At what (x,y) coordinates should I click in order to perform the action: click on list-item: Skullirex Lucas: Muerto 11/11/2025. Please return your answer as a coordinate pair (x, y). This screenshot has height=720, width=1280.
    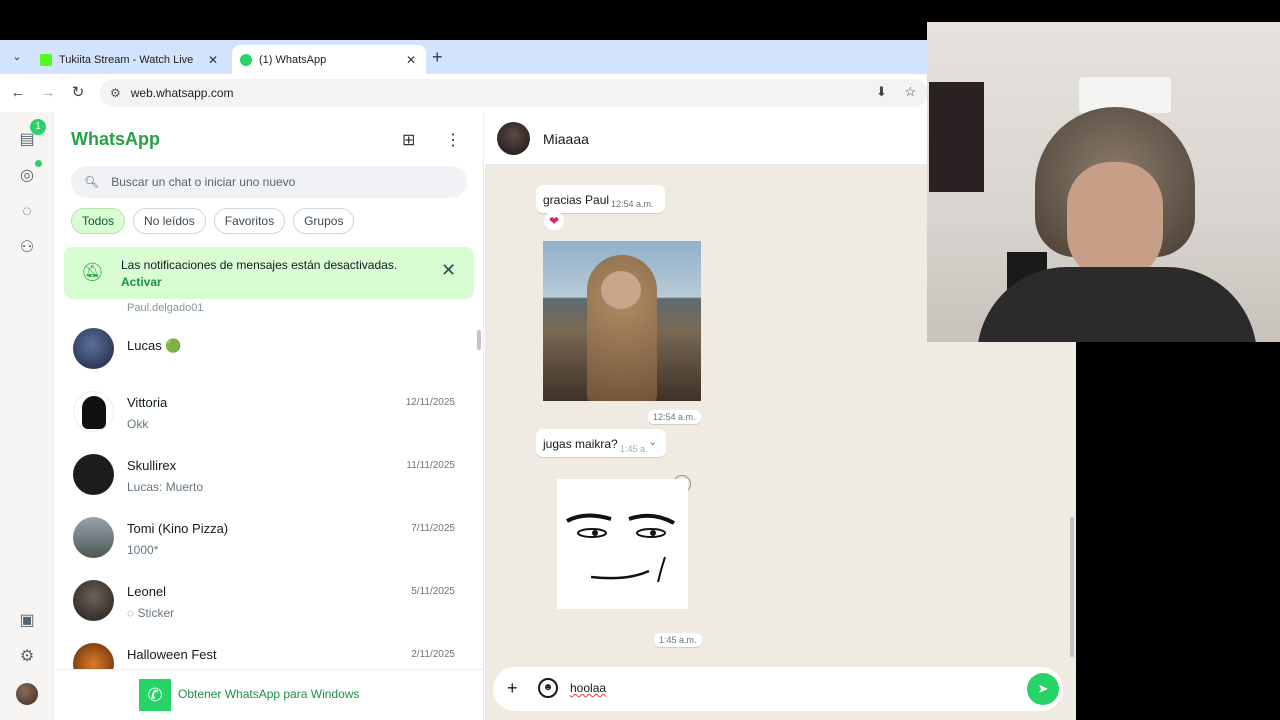
    Looking at the image, I should click on (265, 477).